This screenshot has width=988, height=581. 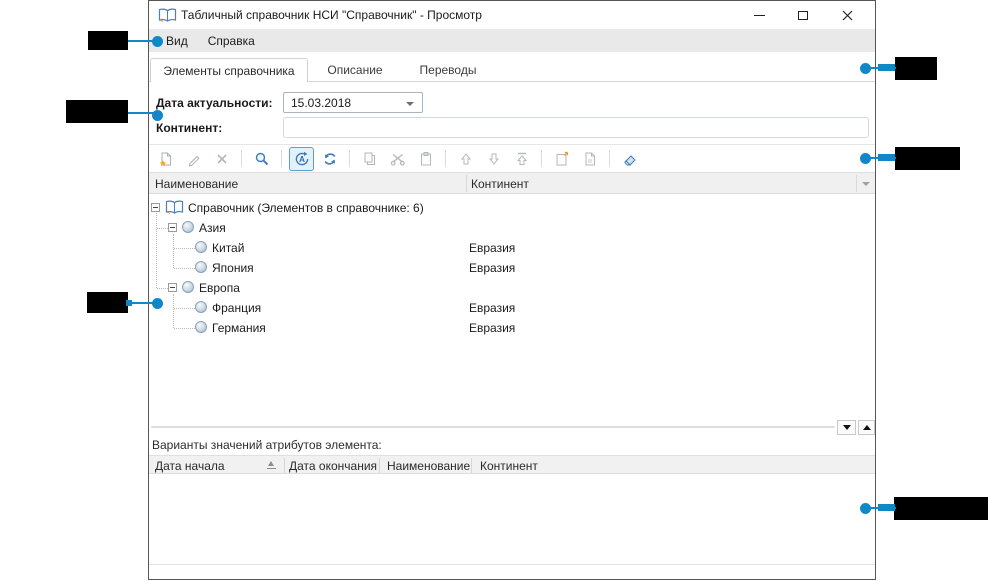 I want to click on tree-table-header: Наименование Континент, so click(x=512, y=183).